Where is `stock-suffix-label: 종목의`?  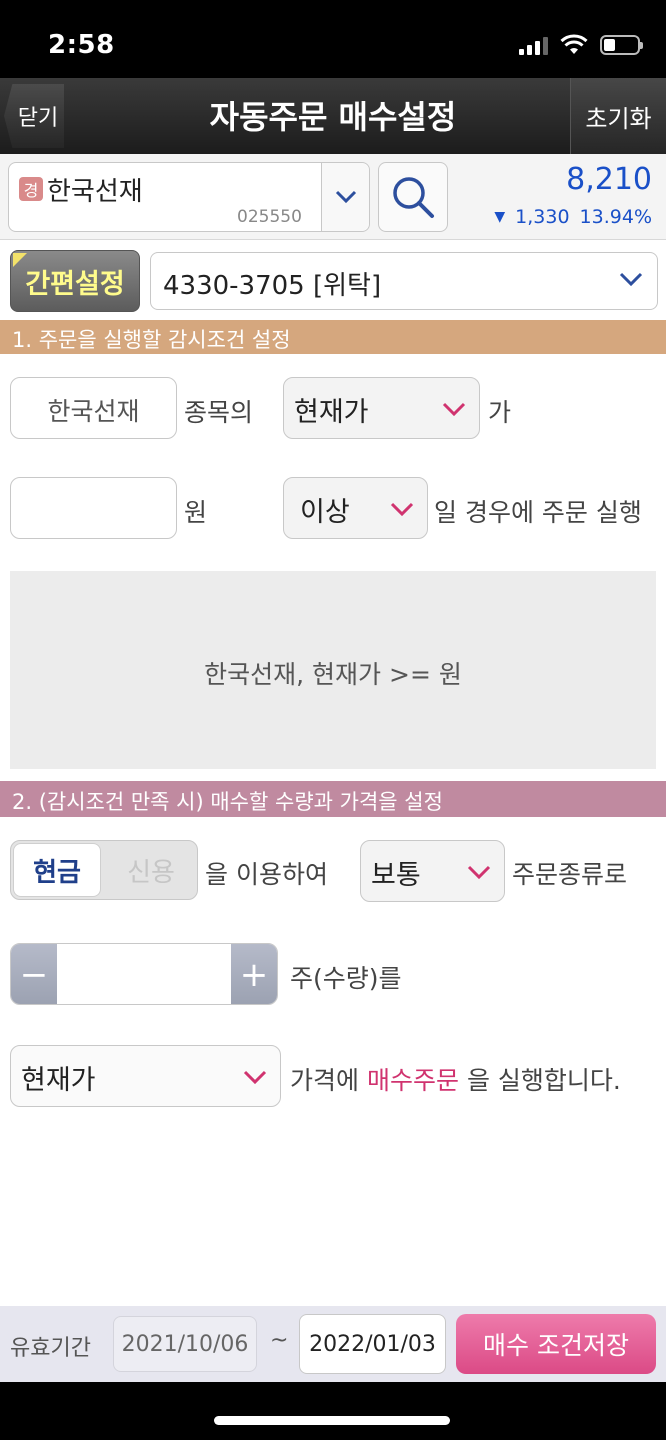 stock-suffix-label: 종목의 is located at coordinates (219, 412).